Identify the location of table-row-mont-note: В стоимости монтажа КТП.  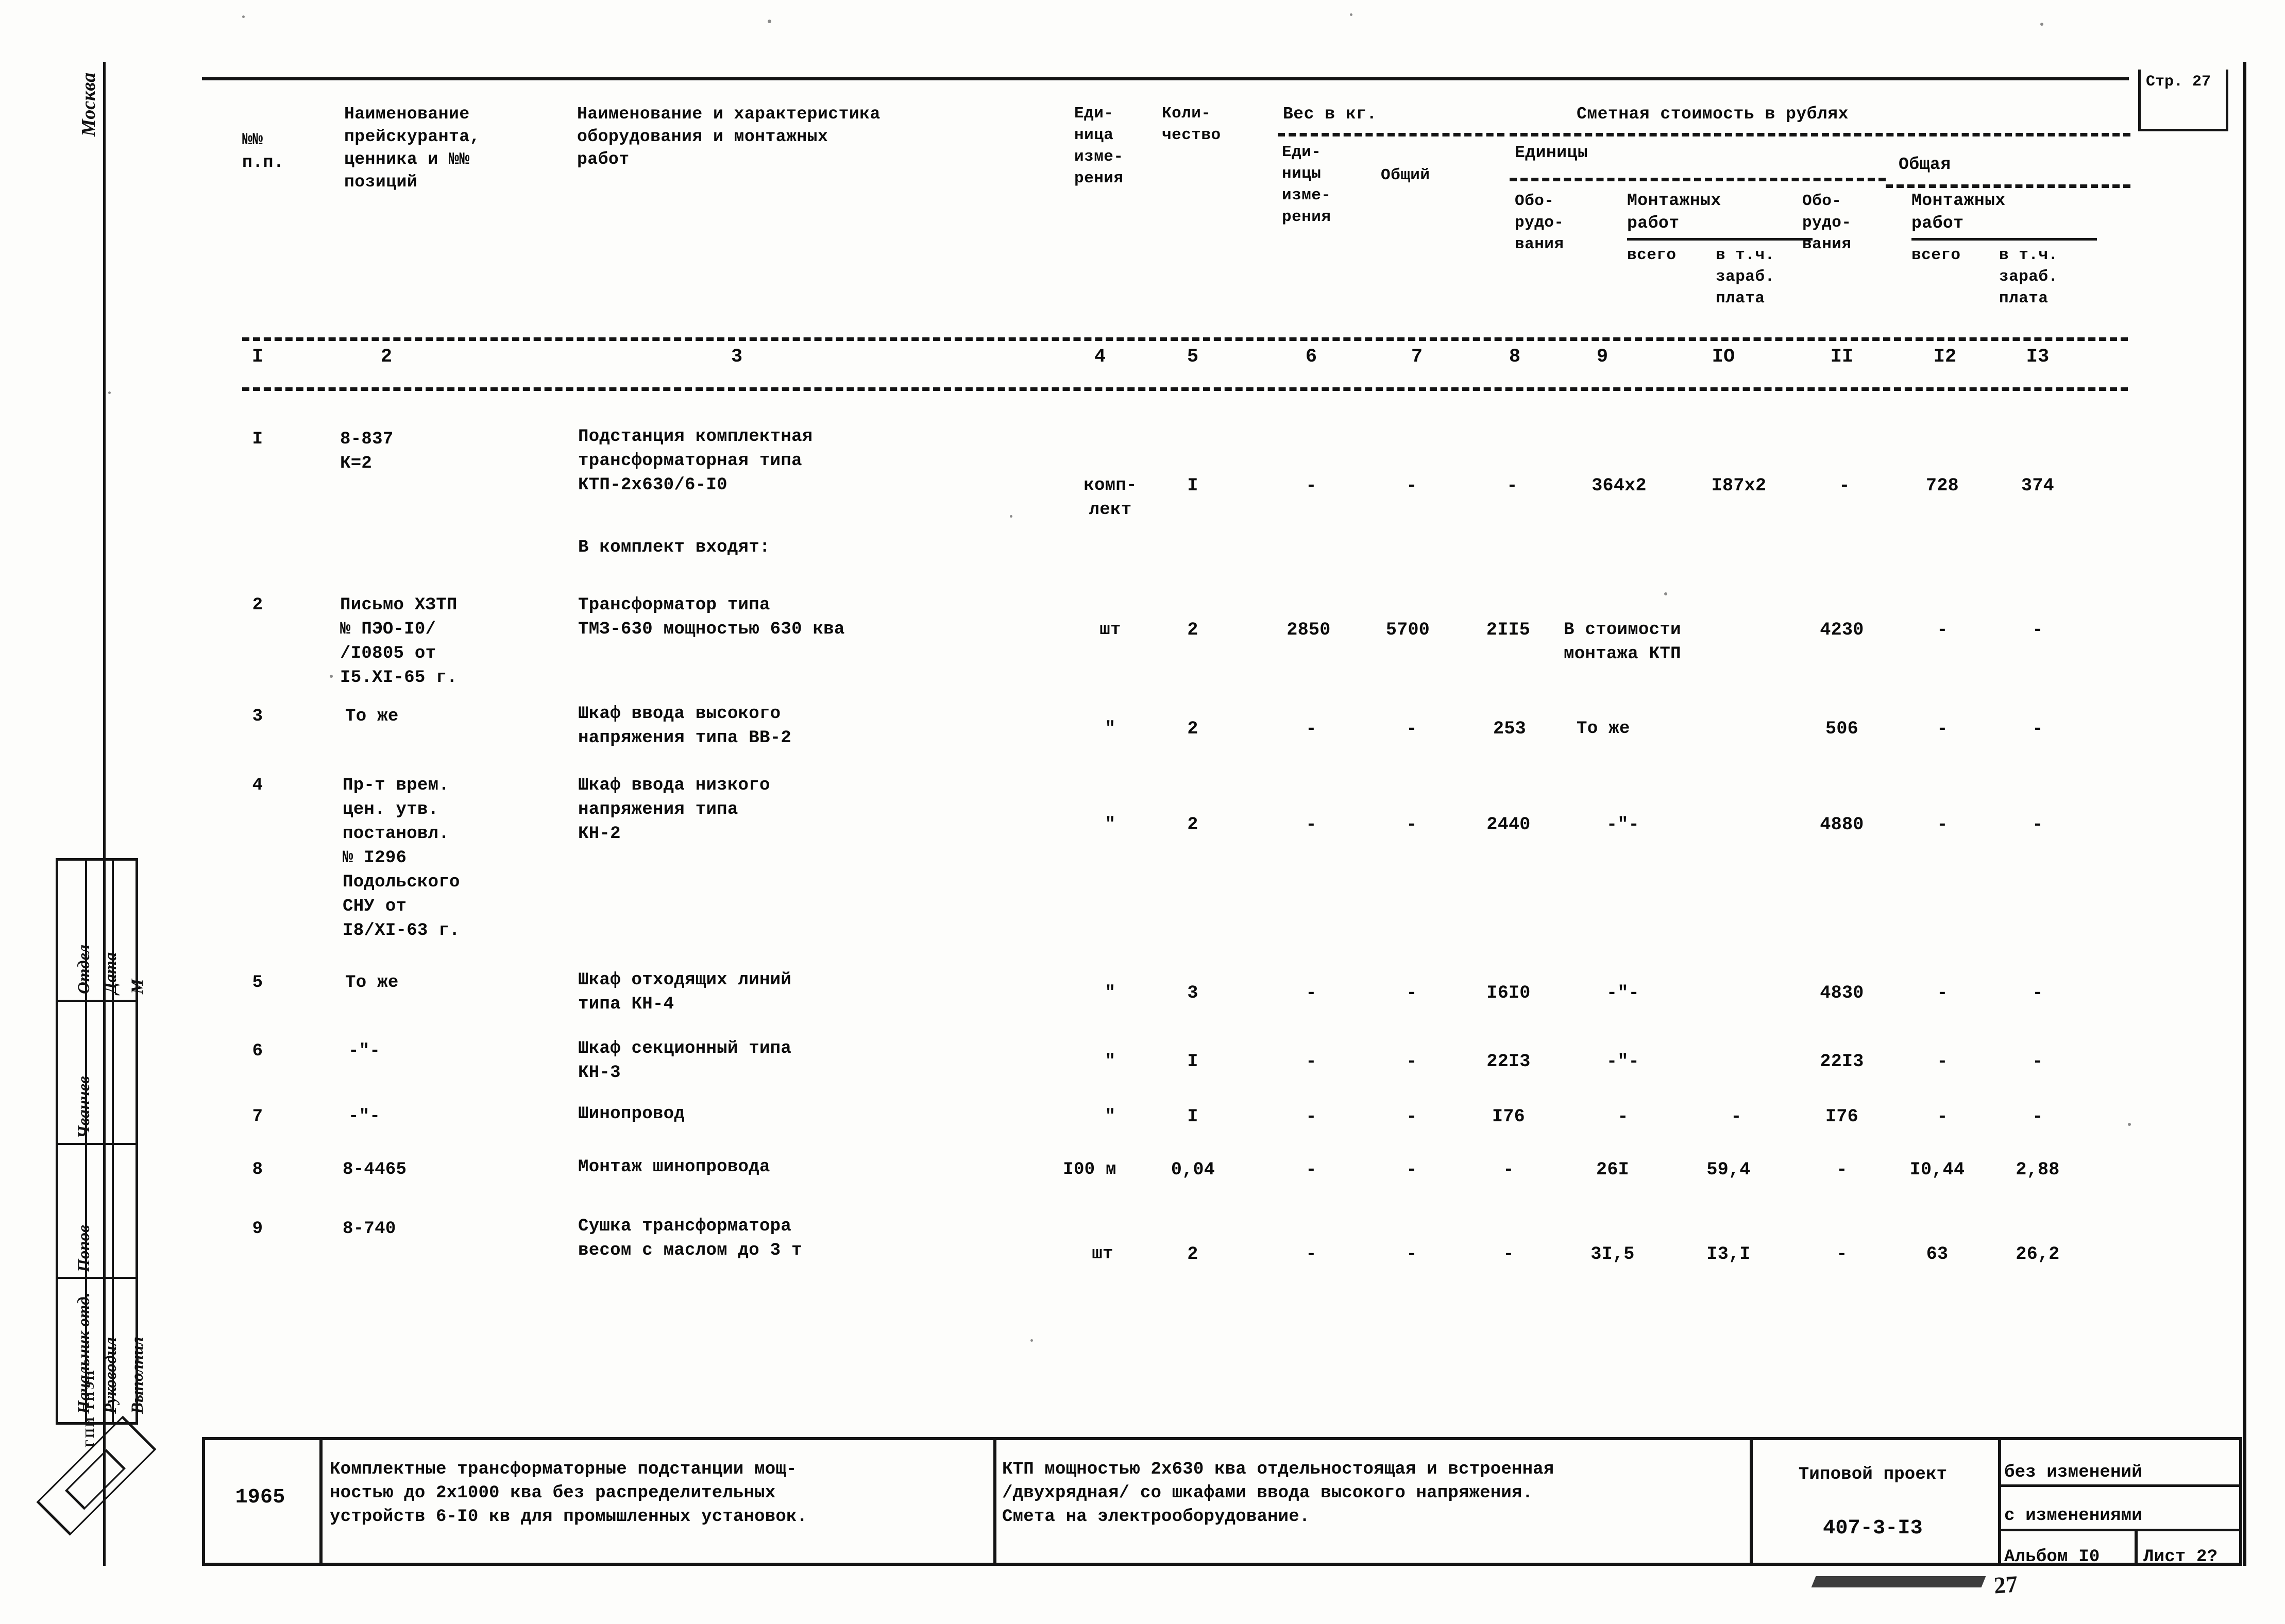
(1623, 642).